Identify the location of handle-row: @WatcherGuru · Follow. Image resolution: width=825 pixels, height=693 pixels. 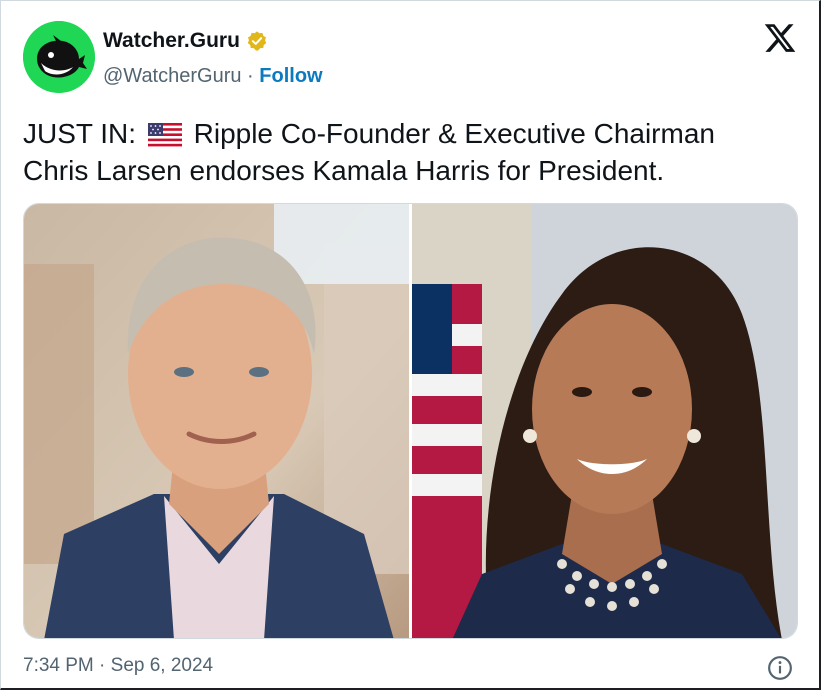
(213, 76).